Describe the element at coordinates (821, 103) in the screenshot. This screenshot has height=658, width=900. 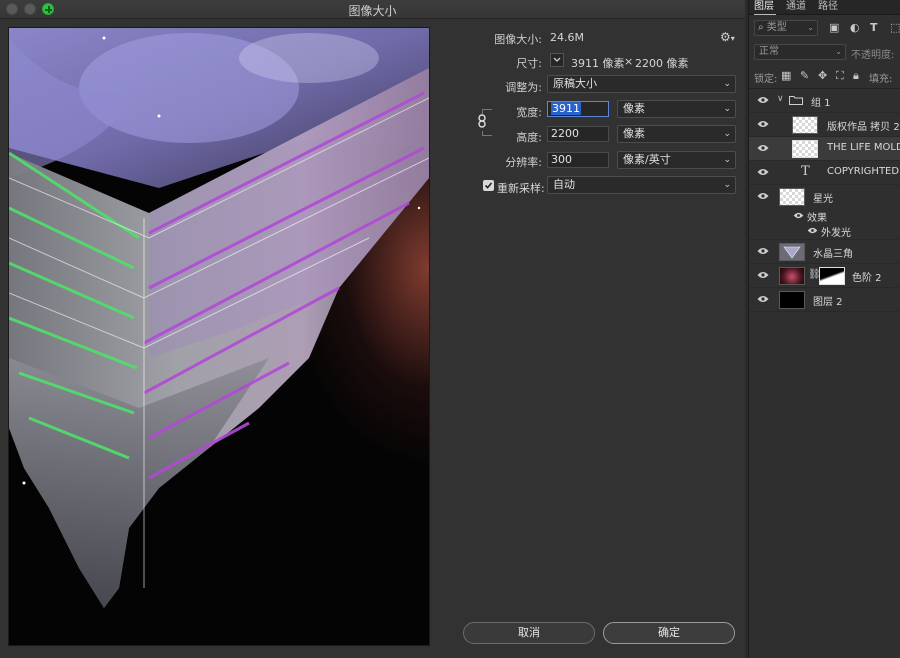
I see `layer-name: 组 1` at that location.